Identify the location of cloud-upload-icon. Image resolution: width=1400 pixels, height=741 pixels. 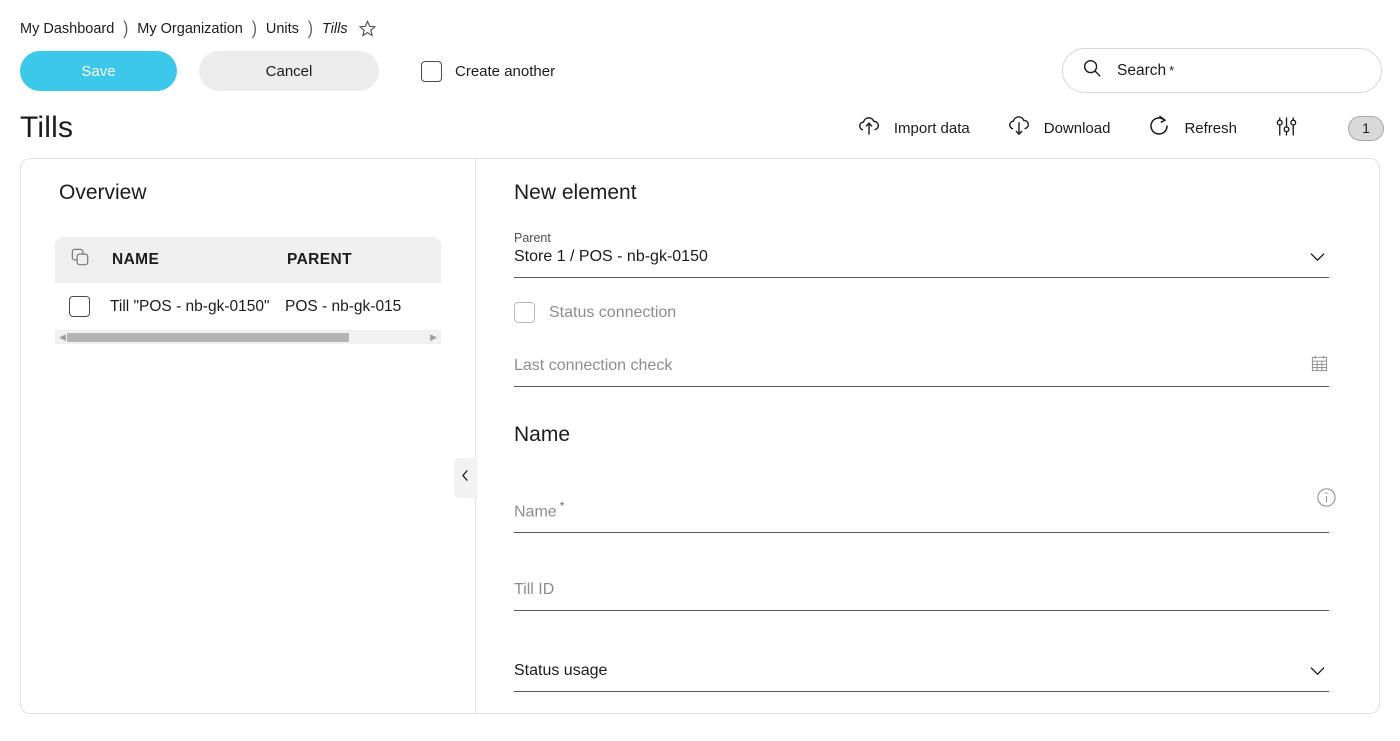
(869, 128).